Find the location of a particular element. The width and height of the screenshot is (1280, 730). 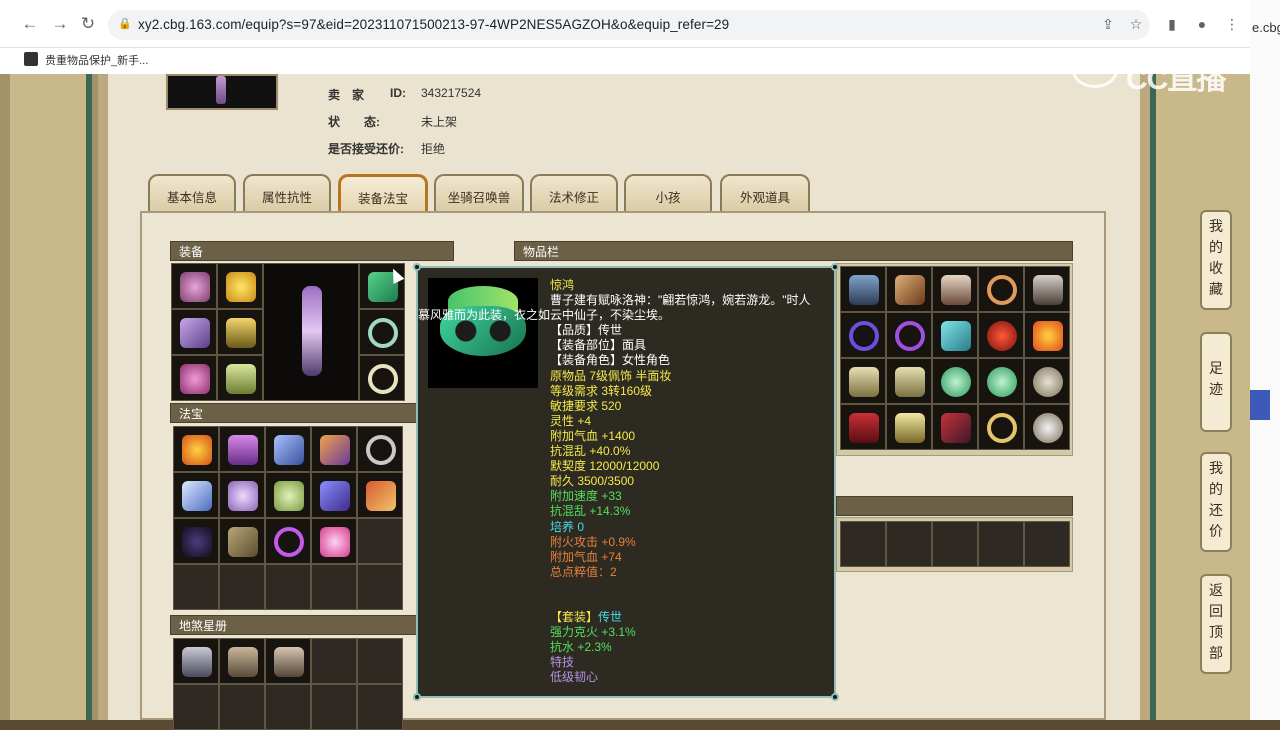

item-quality: 【品质】传世 is located at coordinates (586, 330).